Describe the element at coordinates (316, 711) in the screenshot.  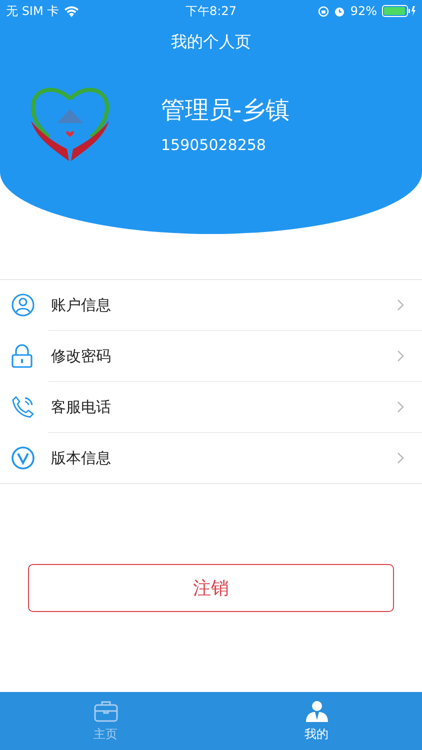
I see `person-icon` at that location.